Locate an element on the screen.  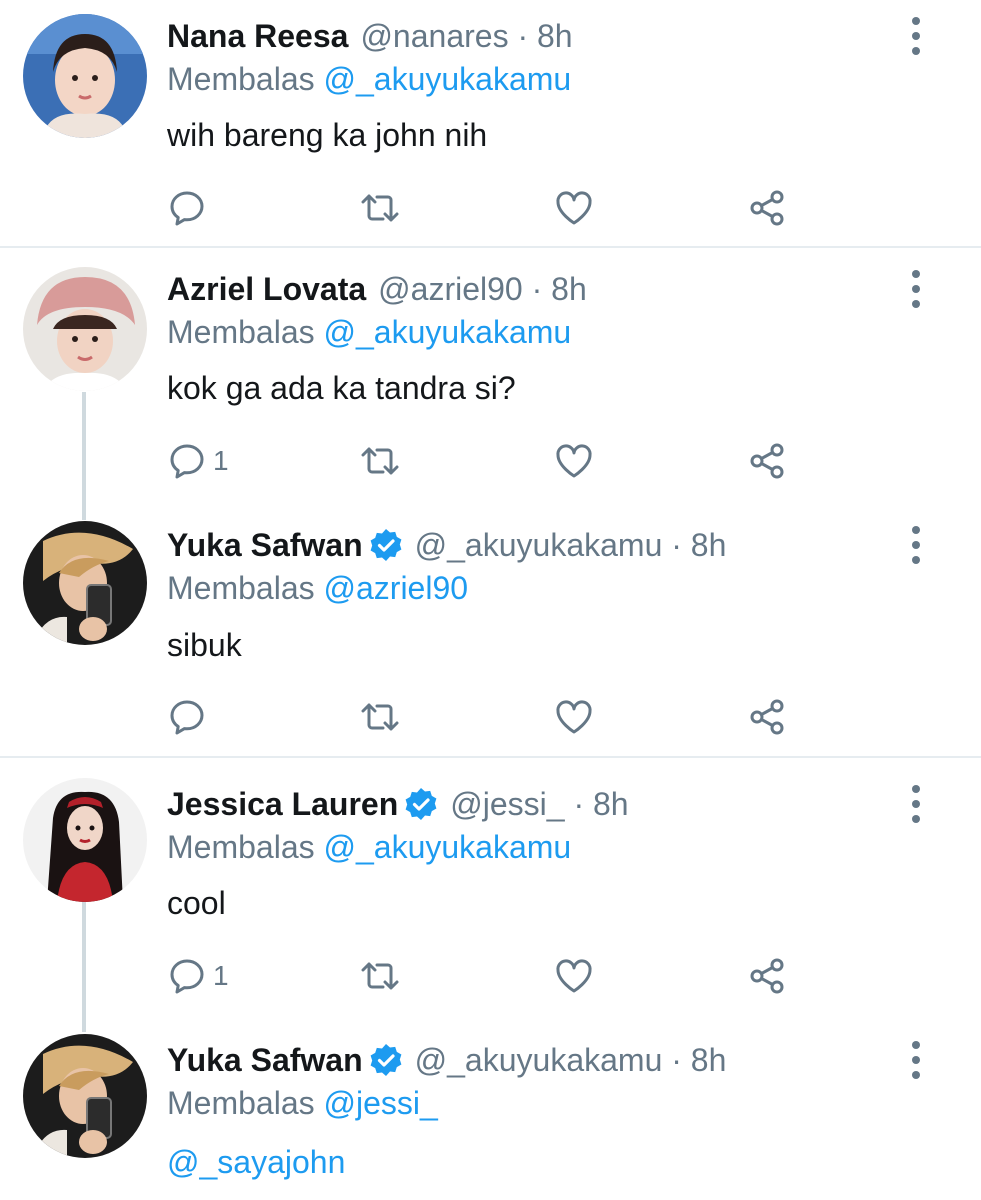
author-name: Azriel Lovata is located at coordinates (266, 289).